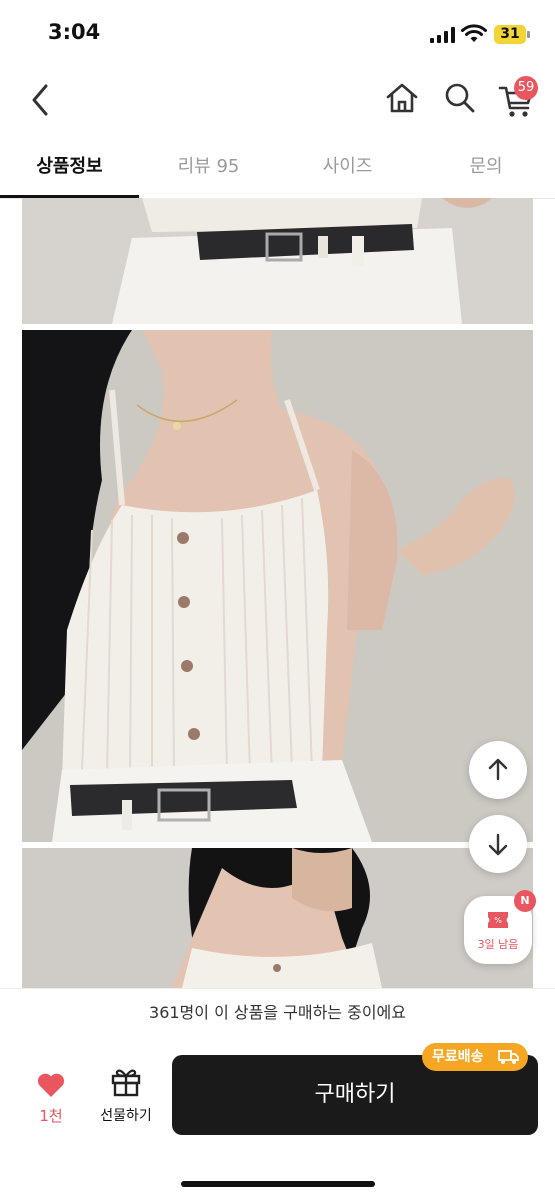 This screenshot has width=555, height=1200. What do you see at coordinates (74, 32) in the screenshot?
I see `status-time: 3:04` at bounding box center [74, 32].